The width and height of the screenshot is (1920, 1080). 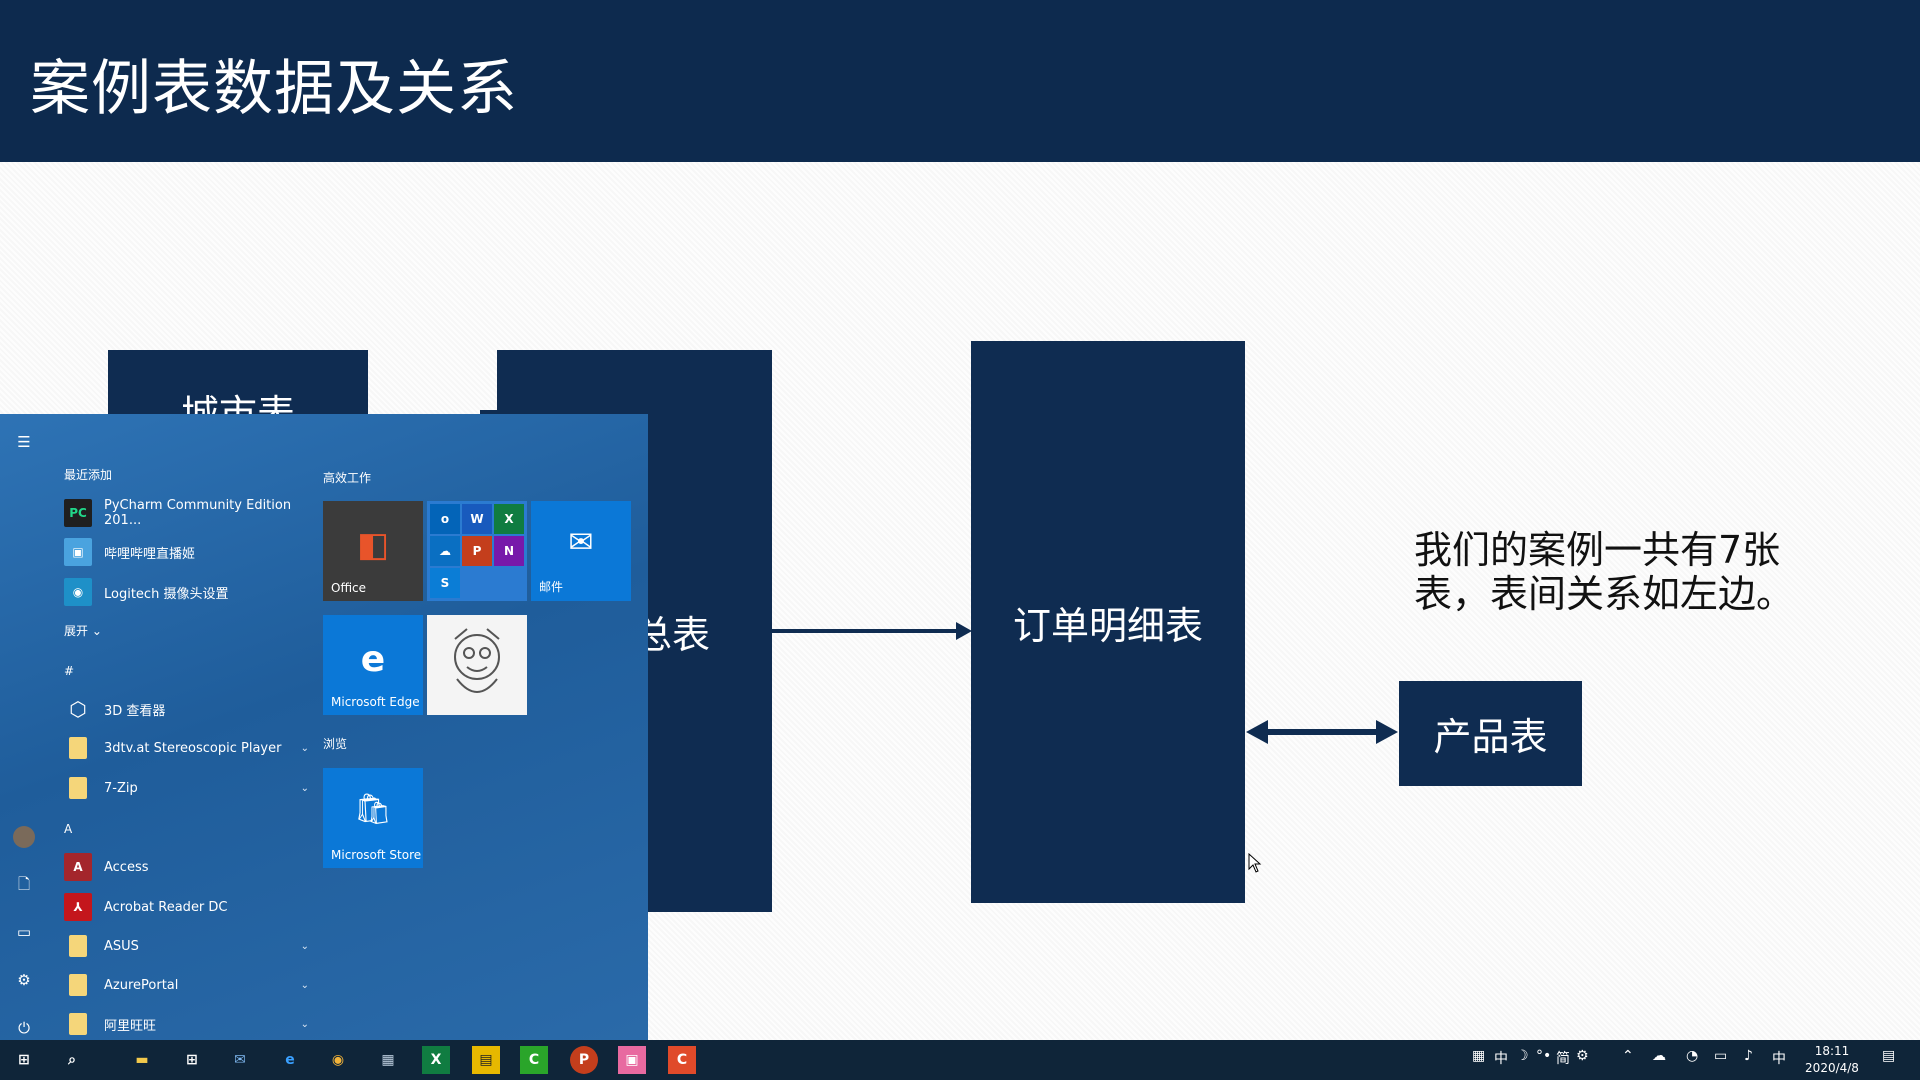 What do you see at coordinates (682, 1060) in the screenshot?
I see `recorder-taskbar-icon: C` at bounding box center [682, 1060].